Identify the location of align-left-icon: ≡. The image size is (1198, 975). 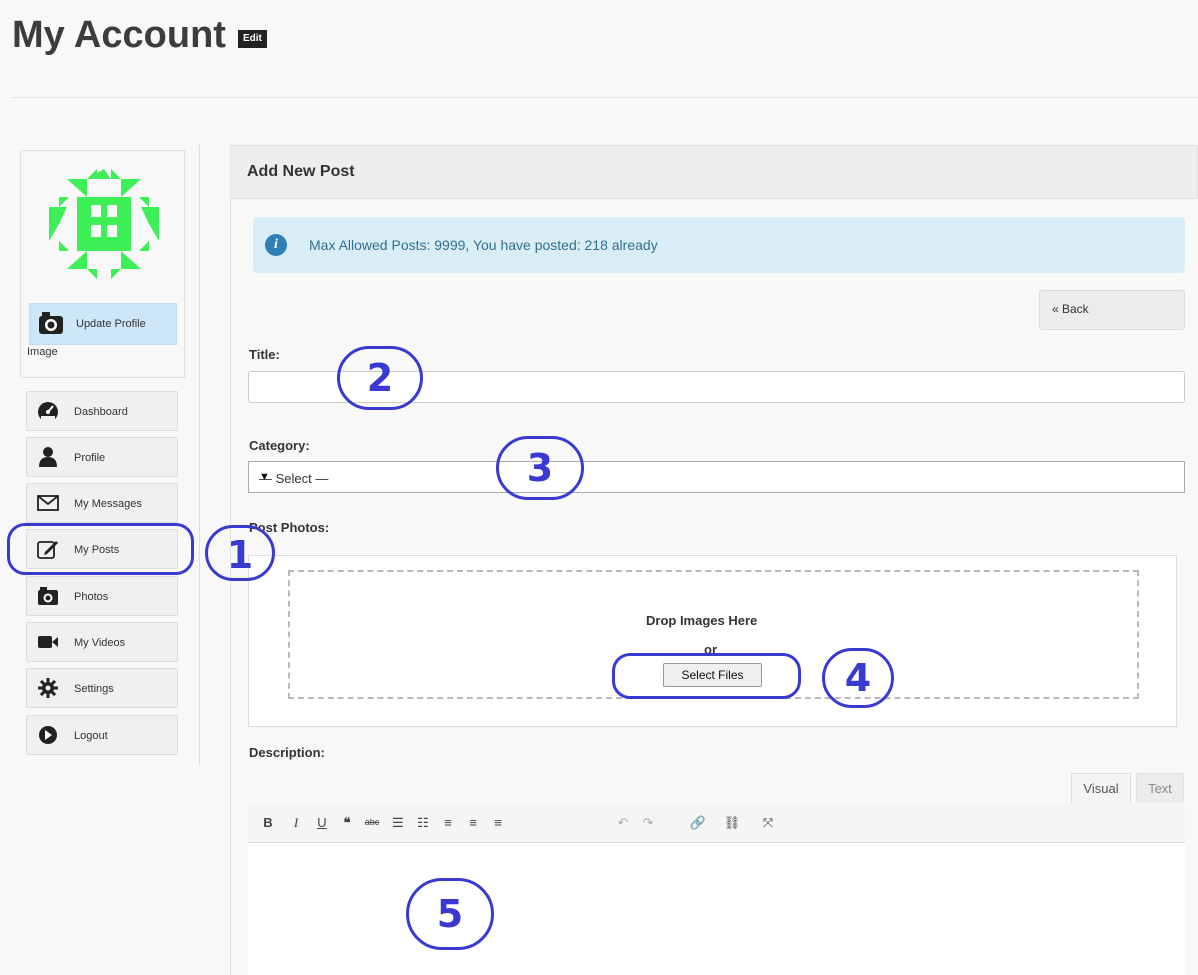
(448, 822).